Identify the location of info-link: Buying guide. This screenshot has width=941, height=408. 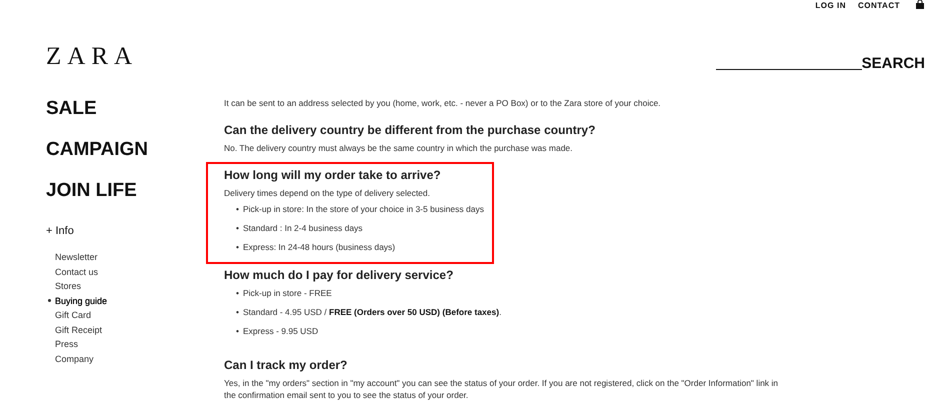
(77, 301).